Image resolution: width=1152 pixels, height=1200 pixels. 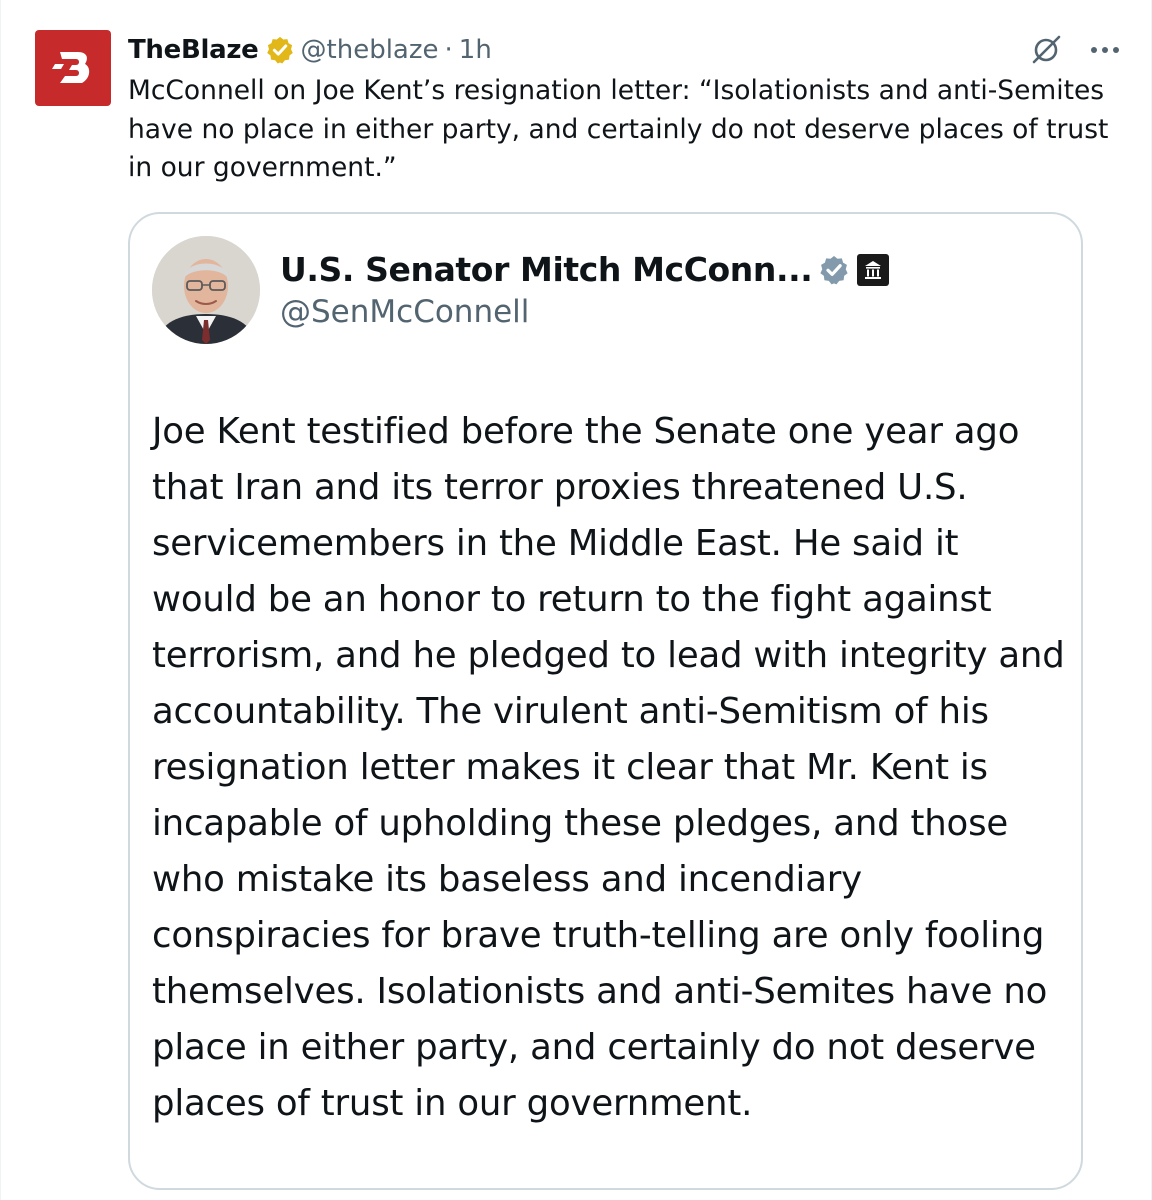 I want to click on senator-portrait-image, so click(x=206, y=290).